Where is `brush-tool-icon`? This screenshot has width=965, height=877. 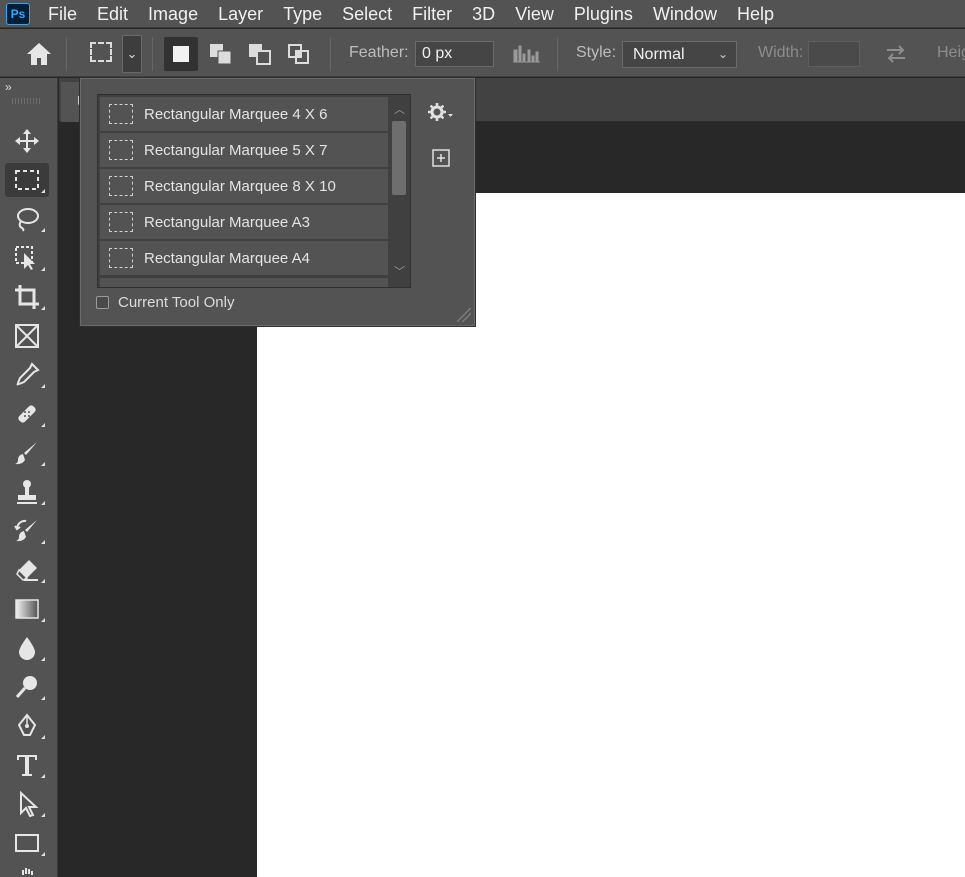
brush-tool-icon is located at coordinates (27, 453).